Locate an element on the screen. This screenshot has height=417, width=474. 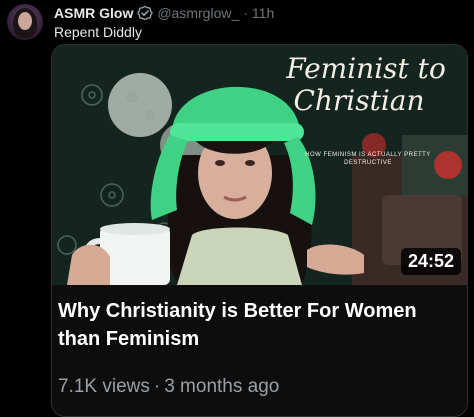
post-header: ASMR Glow @asmrglow_ · 11h is located at coordinates (164, 13).